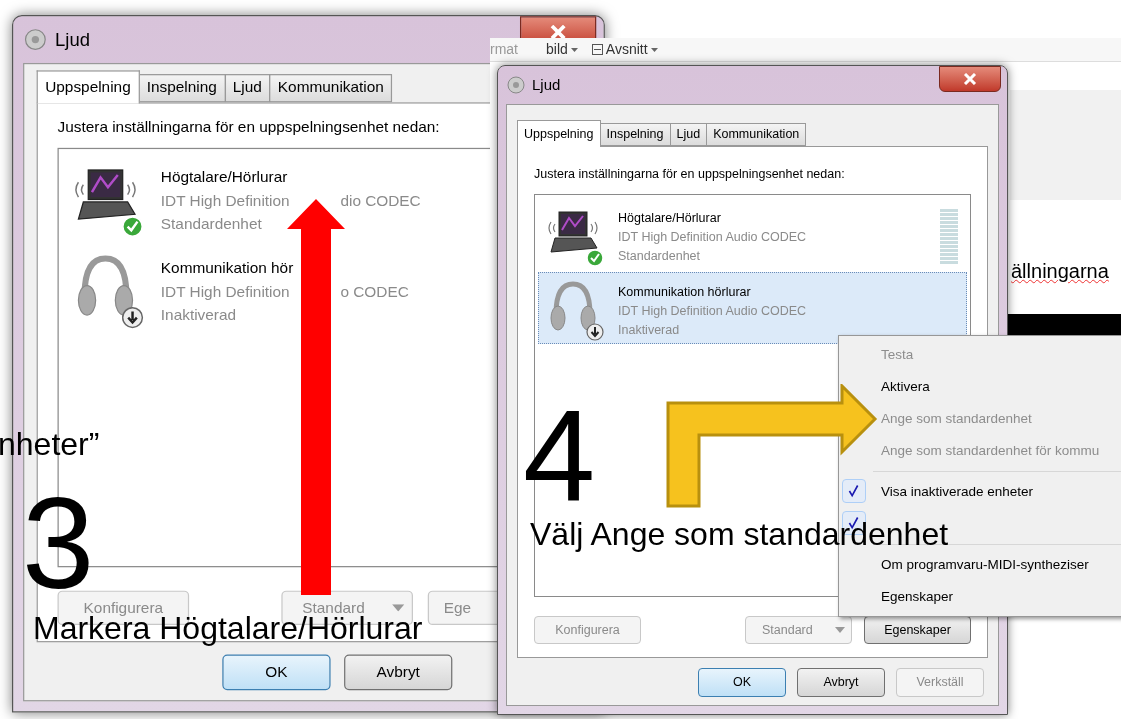  What do you see at coordinates (949, 237) in the screenshot?
I see `volume-meter-icon` at bounding box center [949, 237].